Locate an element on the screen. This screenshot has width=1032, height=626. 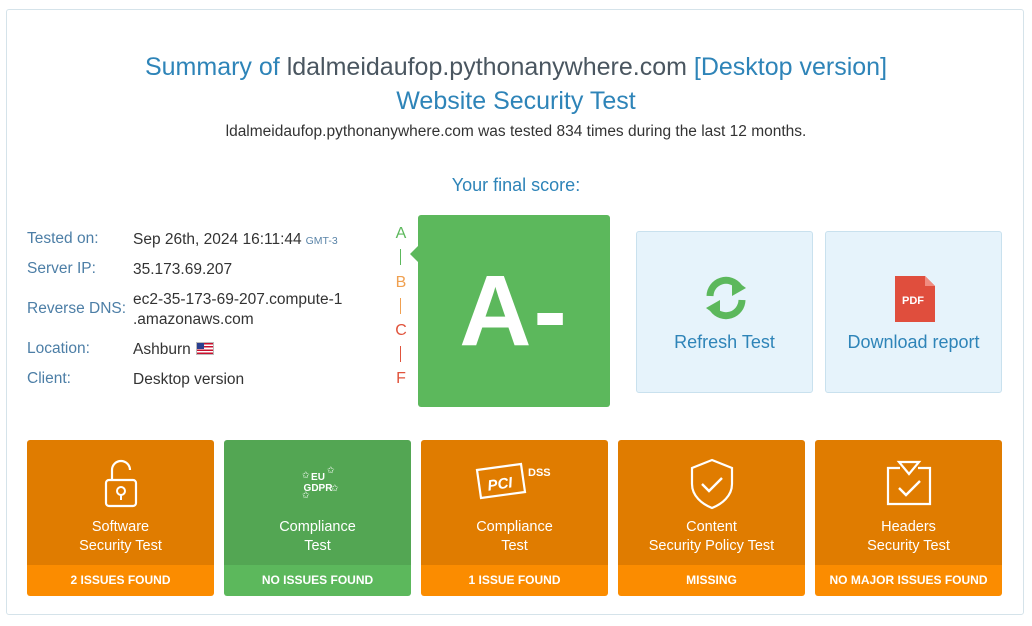
tested-on-value: Sep 26th, 2024 16:11:44 GMT-3 is located at coordinates (235, 240).